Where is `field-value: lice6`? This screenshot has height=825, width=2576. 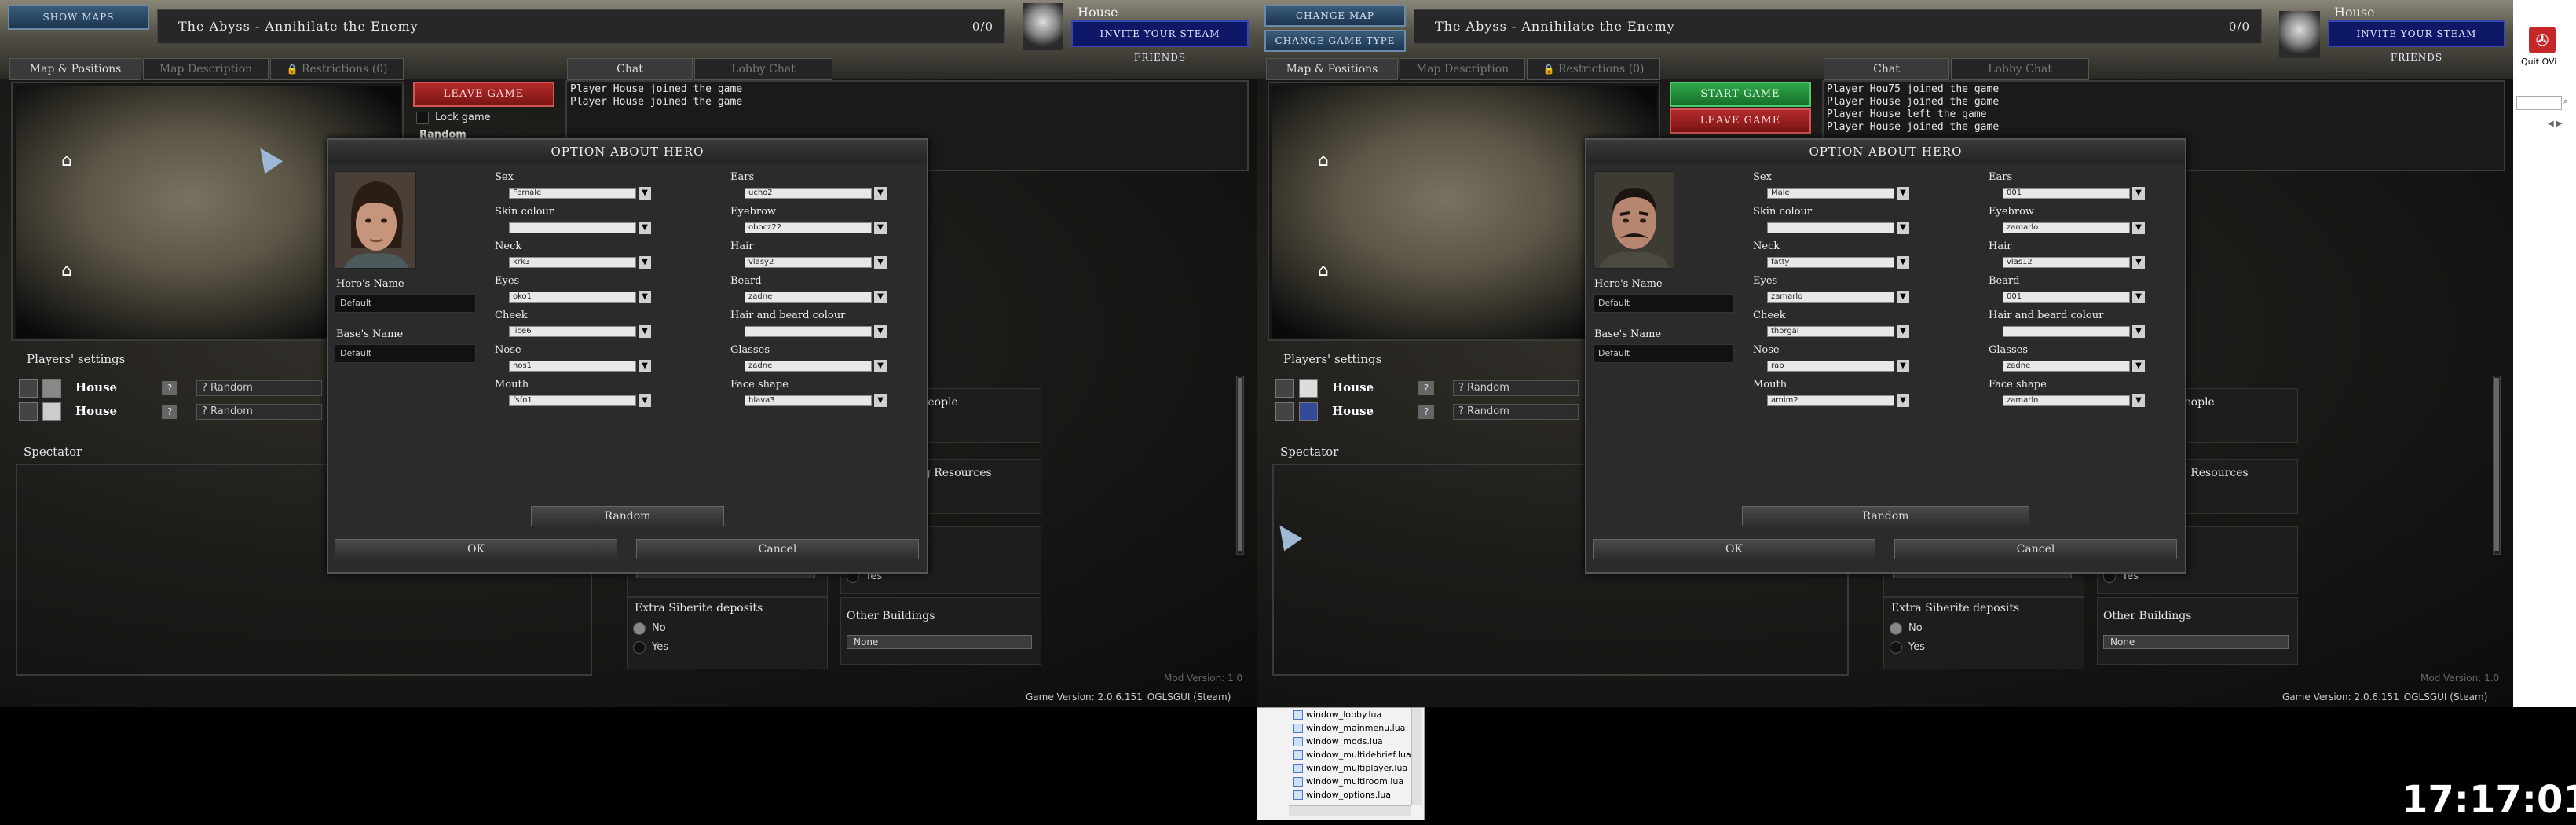 field-value: lice6 is located at coordinates (572, 331).